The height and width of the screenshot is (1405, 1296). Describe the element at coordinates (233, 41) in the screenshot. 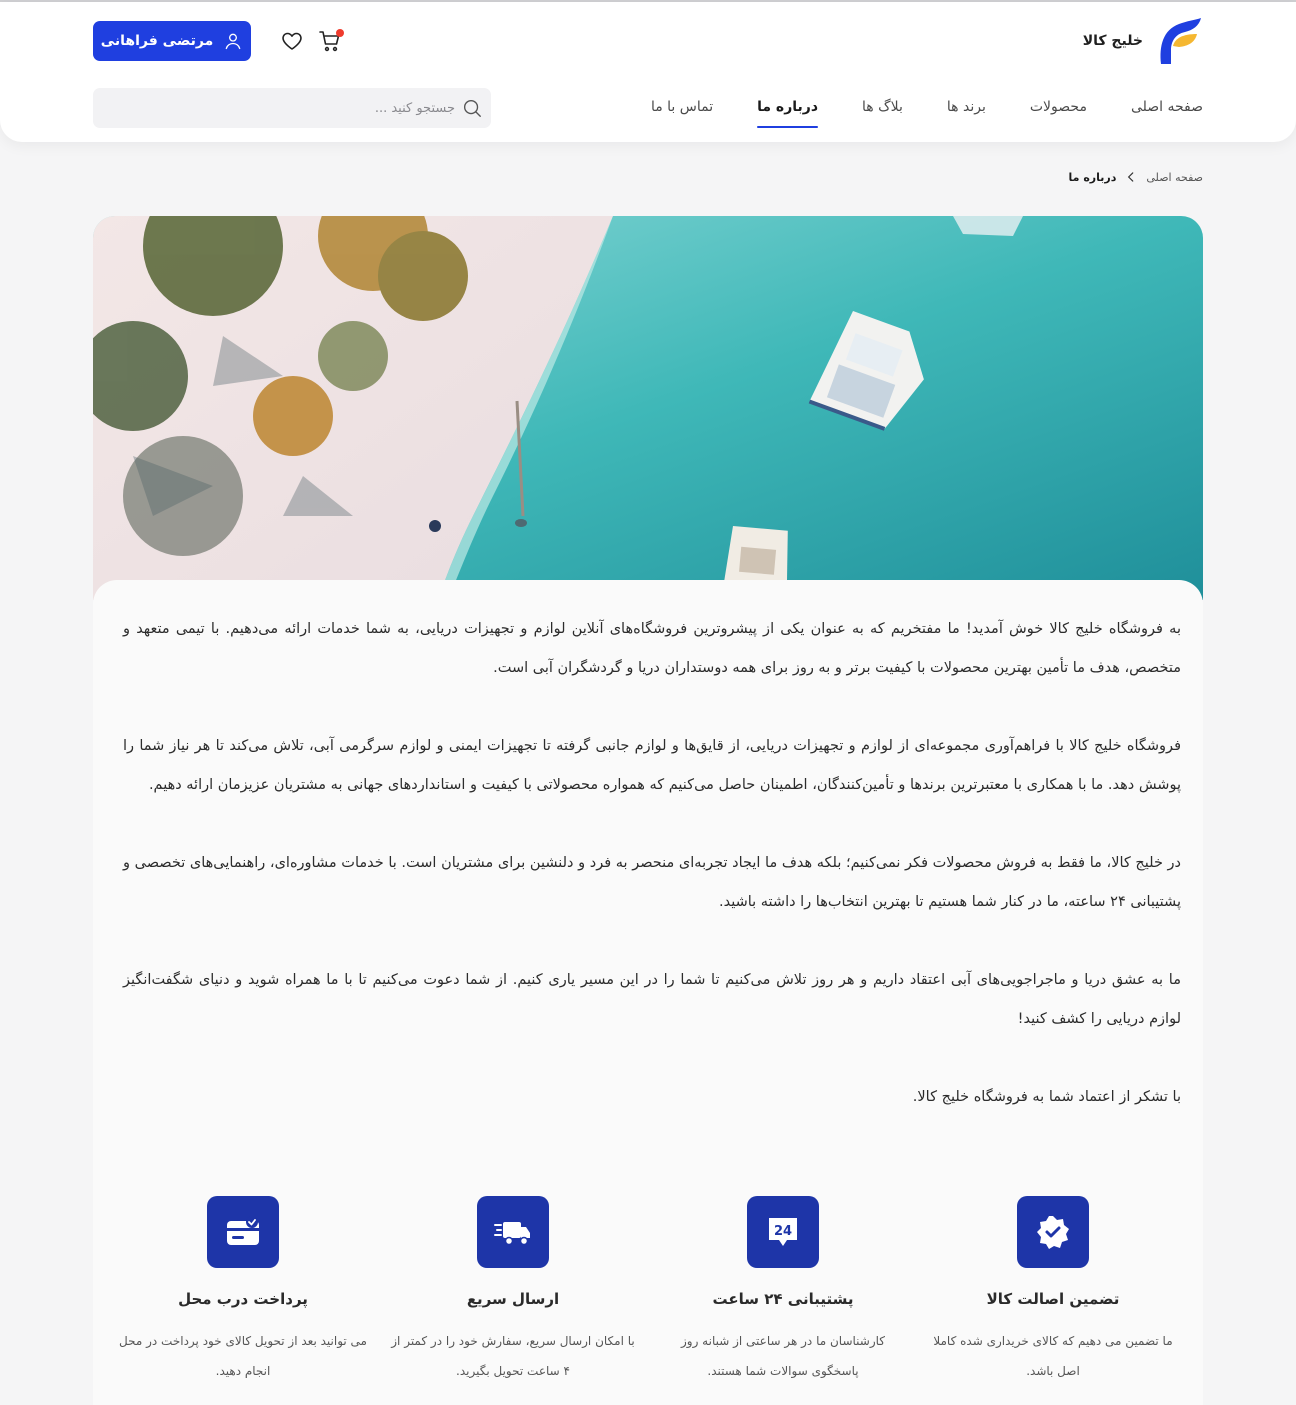

I see `user-icon` at that location.